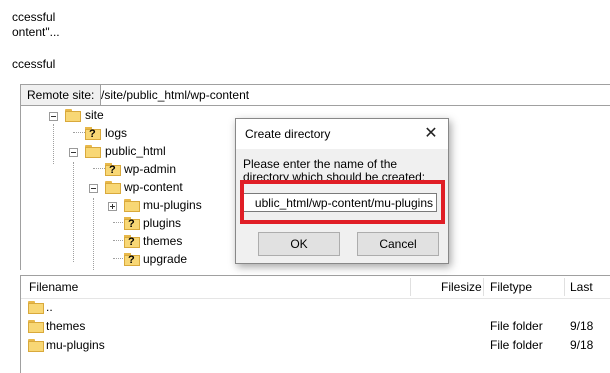 Image resolution: width=610 pixels, height=373 pixels. Describe the element at coordinates (162, 241) in the screenshot. I see `tree-item-themes: themes` at that location.